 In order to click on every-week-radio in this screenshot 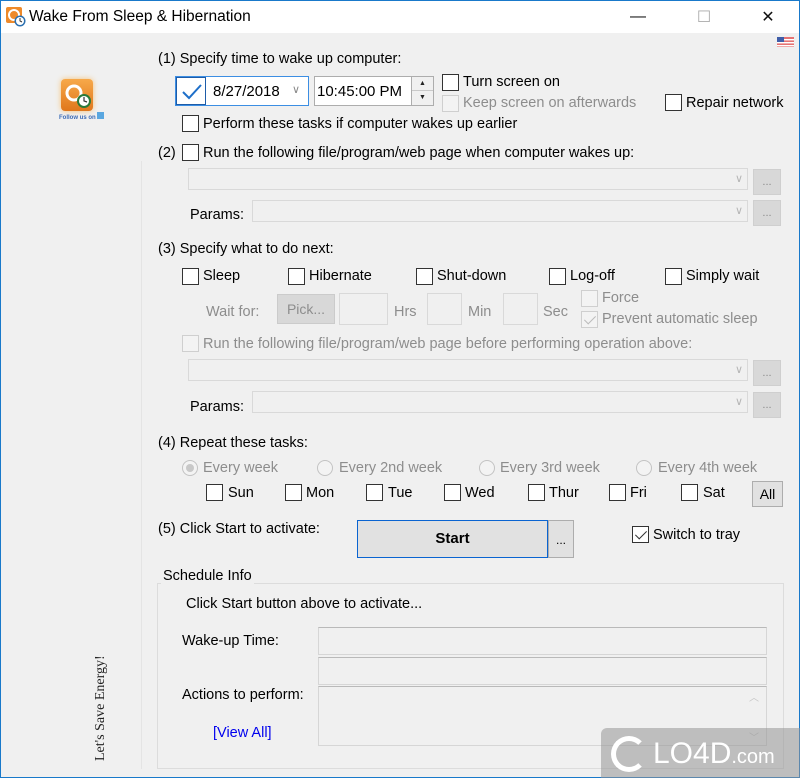, I will do `click(190, 468)`.